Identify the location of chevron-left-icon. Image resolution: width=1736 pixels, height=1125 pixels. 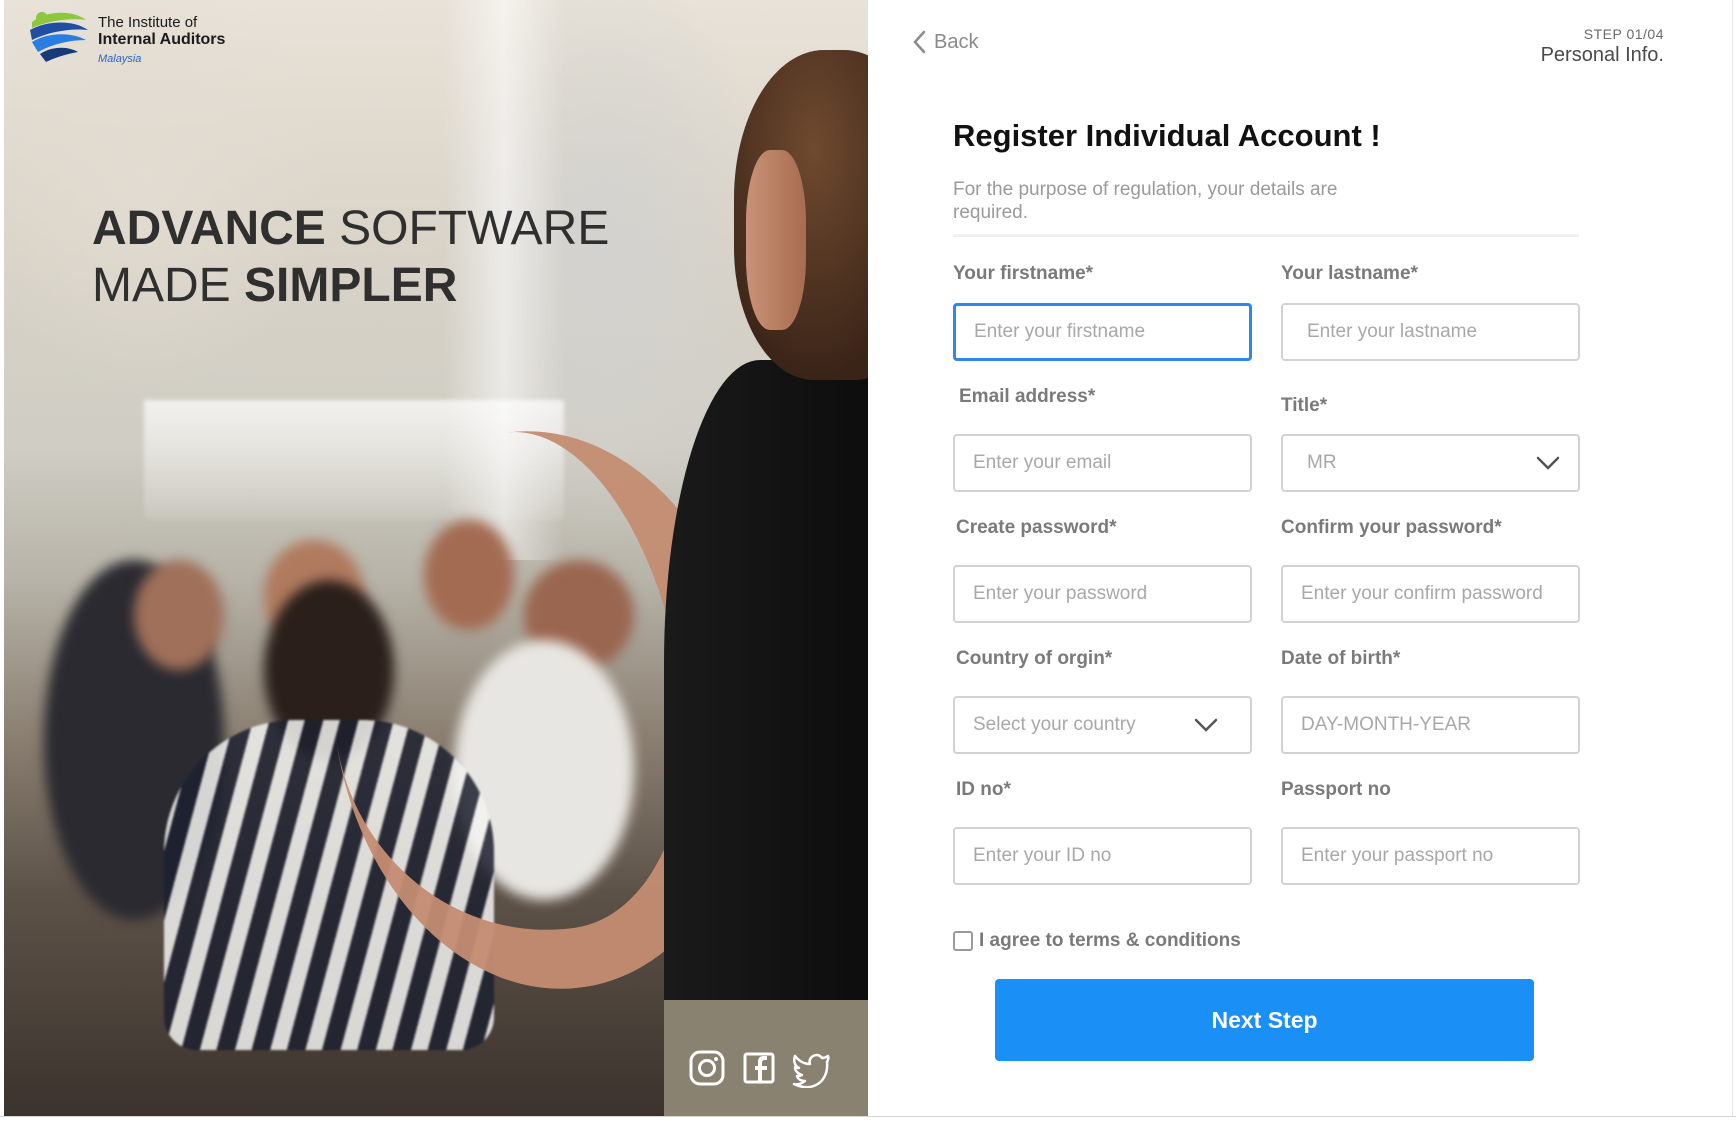
(919, 42).